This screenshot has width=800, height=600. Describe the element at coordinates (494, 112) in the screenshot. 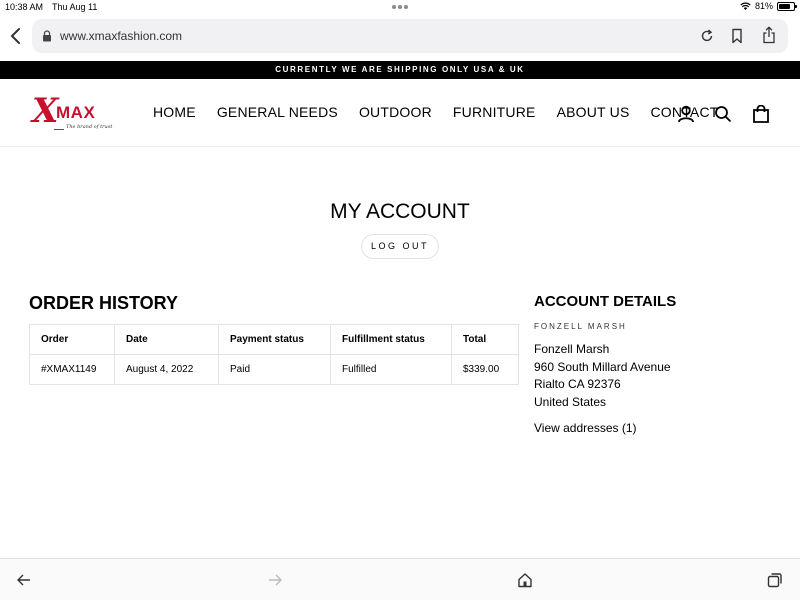

I see `nav-furniture: FURNITURE` at that location.